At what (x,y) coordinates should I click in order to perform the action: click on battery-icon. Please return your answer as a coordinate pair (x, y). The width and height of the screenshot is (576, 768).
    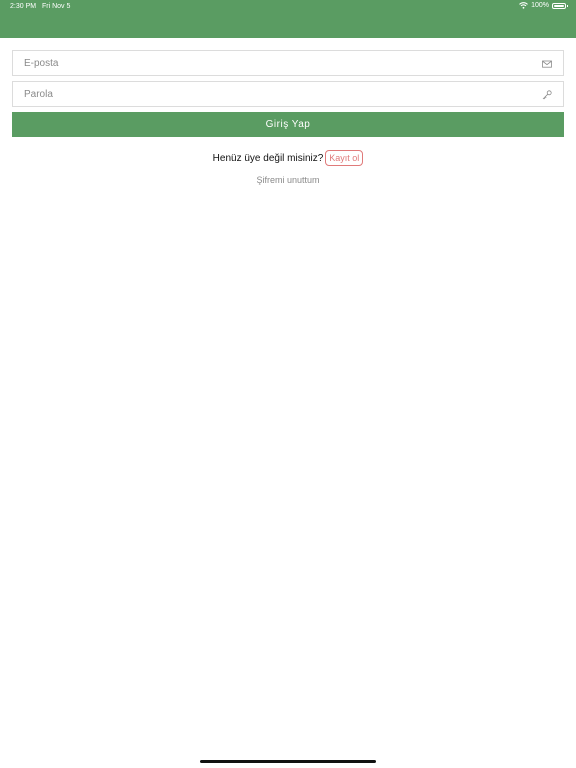
    Looking at the image, I should click on (560, 5).